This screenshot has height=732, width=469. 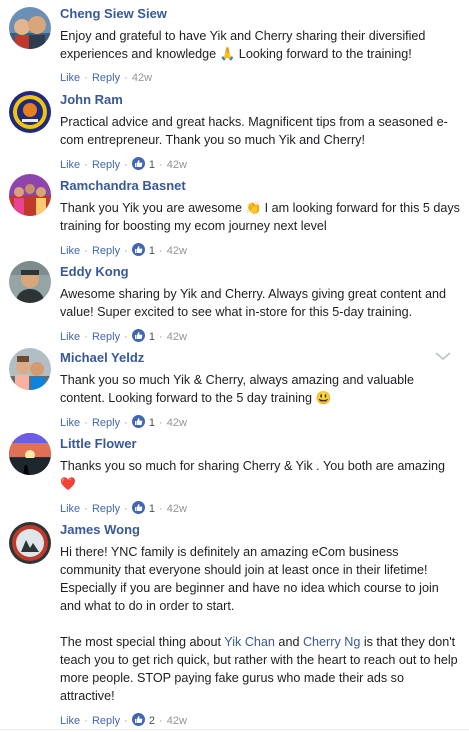 What do you see at coordinates (123, 720) in the screenshot?
I see `comment-actions: Like · Reply · 2 · 42w` at bounding box center [123, 720].